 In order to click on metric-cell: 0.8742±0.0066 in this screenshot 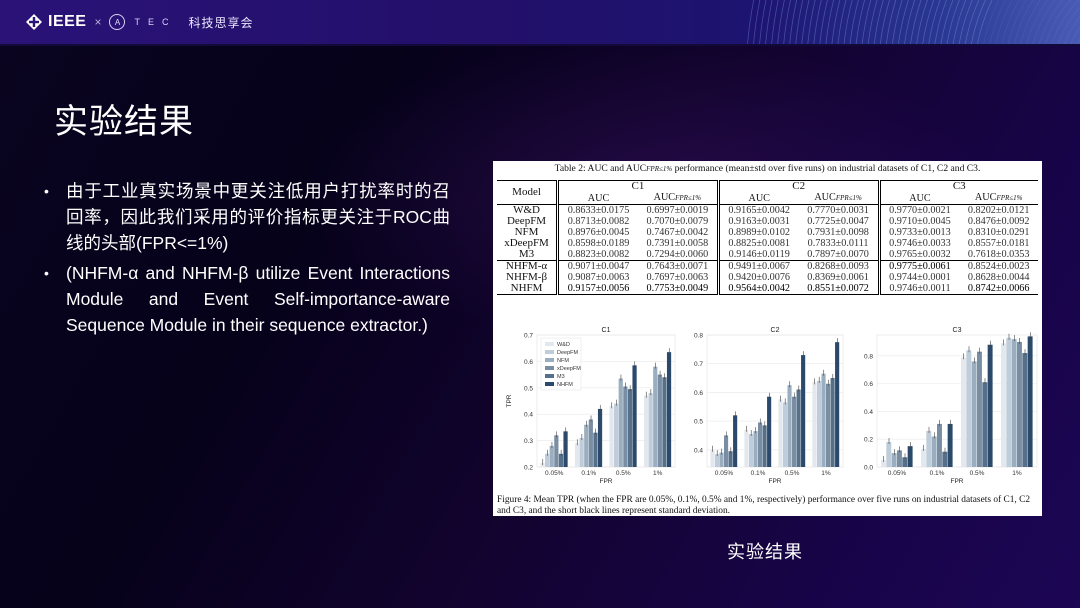, I will do `click(998, 288)`.